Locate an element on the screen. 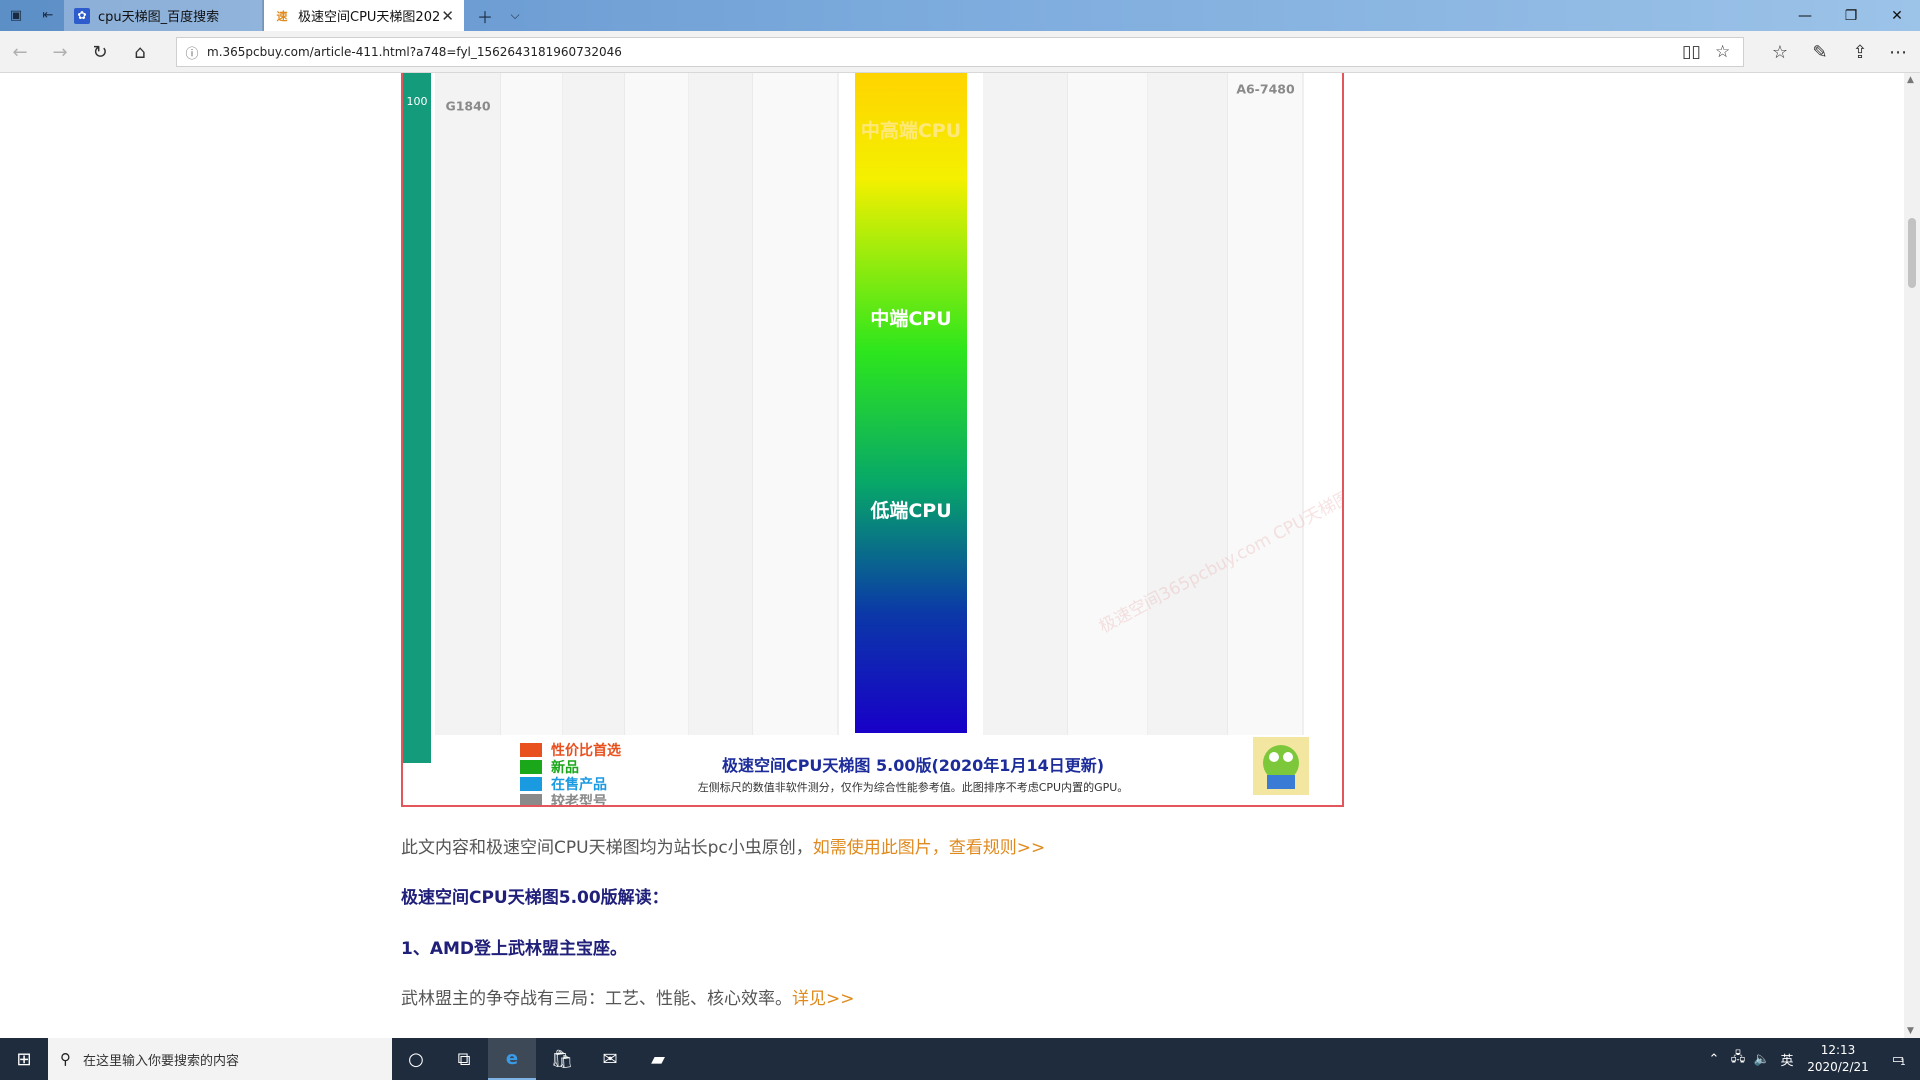  set-tabs-aside-icon: ⇤ is located at coordinates (48, 15).